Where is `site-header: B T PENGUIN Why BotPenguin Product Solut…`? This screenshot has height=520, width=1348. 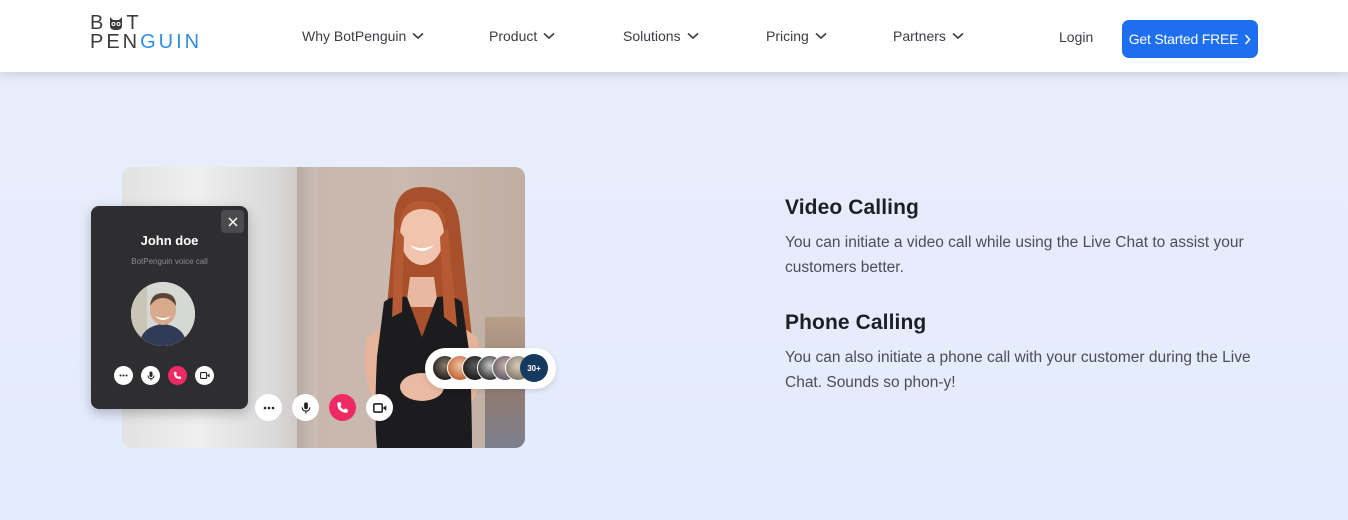 site-header: B T PENGUIN Why BotPenguin Product Solut… is located at coordinates (674, 36).